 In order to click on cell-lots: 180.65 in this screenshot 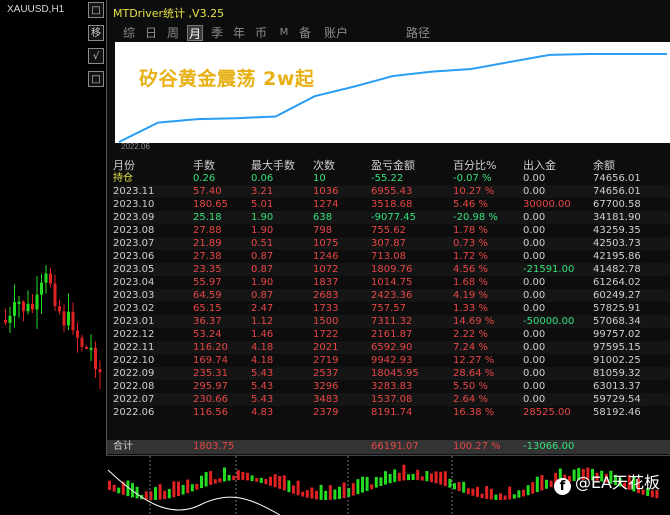, I will do `click(210, 204)`.